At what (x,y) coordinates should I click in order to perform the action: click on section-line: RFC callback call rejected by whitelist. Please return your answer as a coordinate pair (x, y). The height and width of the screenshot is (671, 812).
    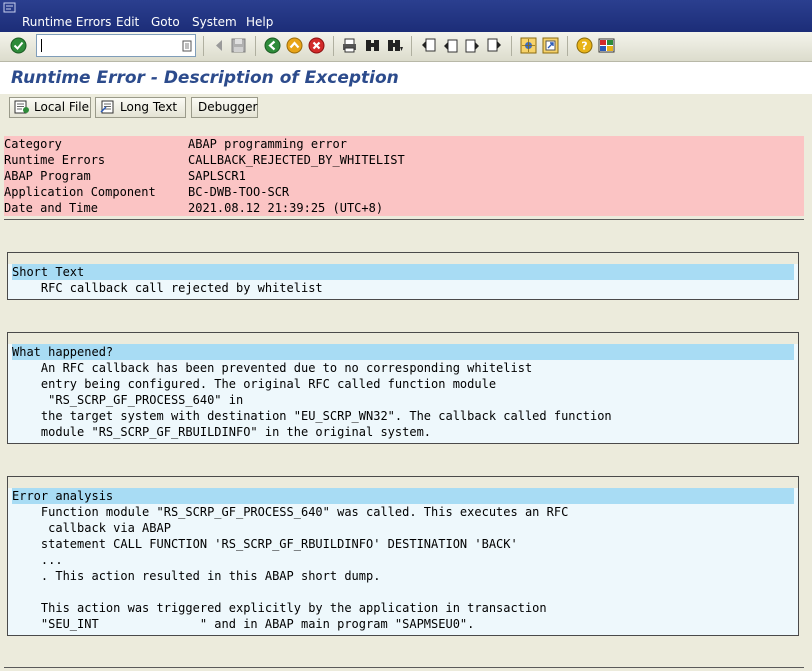
    Looking at the image, I should click on (403, 288).